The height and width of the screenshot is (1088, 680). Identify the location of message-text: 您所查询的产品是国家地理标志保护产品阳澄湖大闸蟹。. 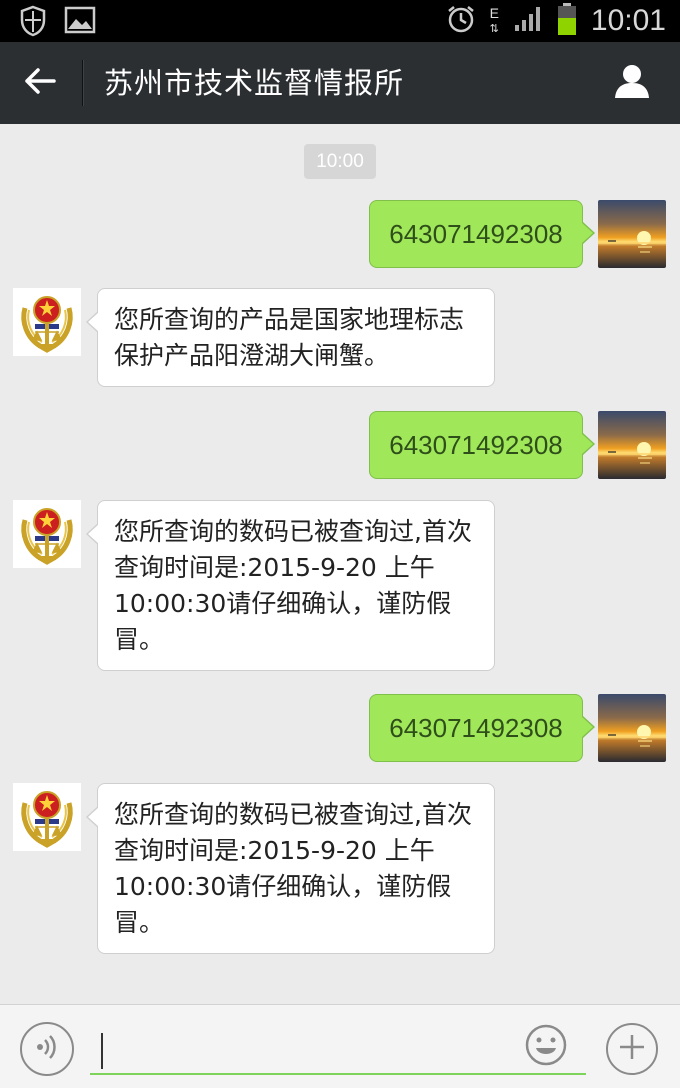
(289, 337).